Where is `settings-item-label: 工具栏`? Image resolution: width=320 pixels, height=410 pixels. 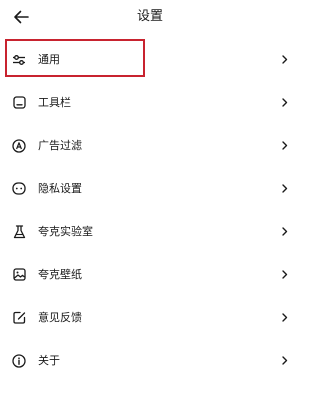 settings-item-label: 工具栏 is located at coordinates (54, 102).